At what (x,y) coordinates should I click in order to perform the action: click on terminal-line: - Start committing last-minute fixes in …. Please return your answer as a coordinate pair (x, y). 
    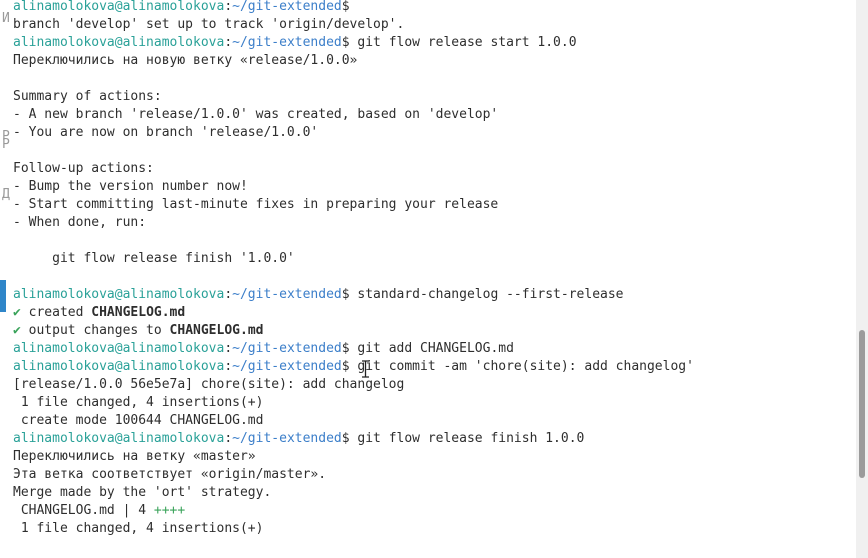
    Looking at the image, I should click on (353, 205).